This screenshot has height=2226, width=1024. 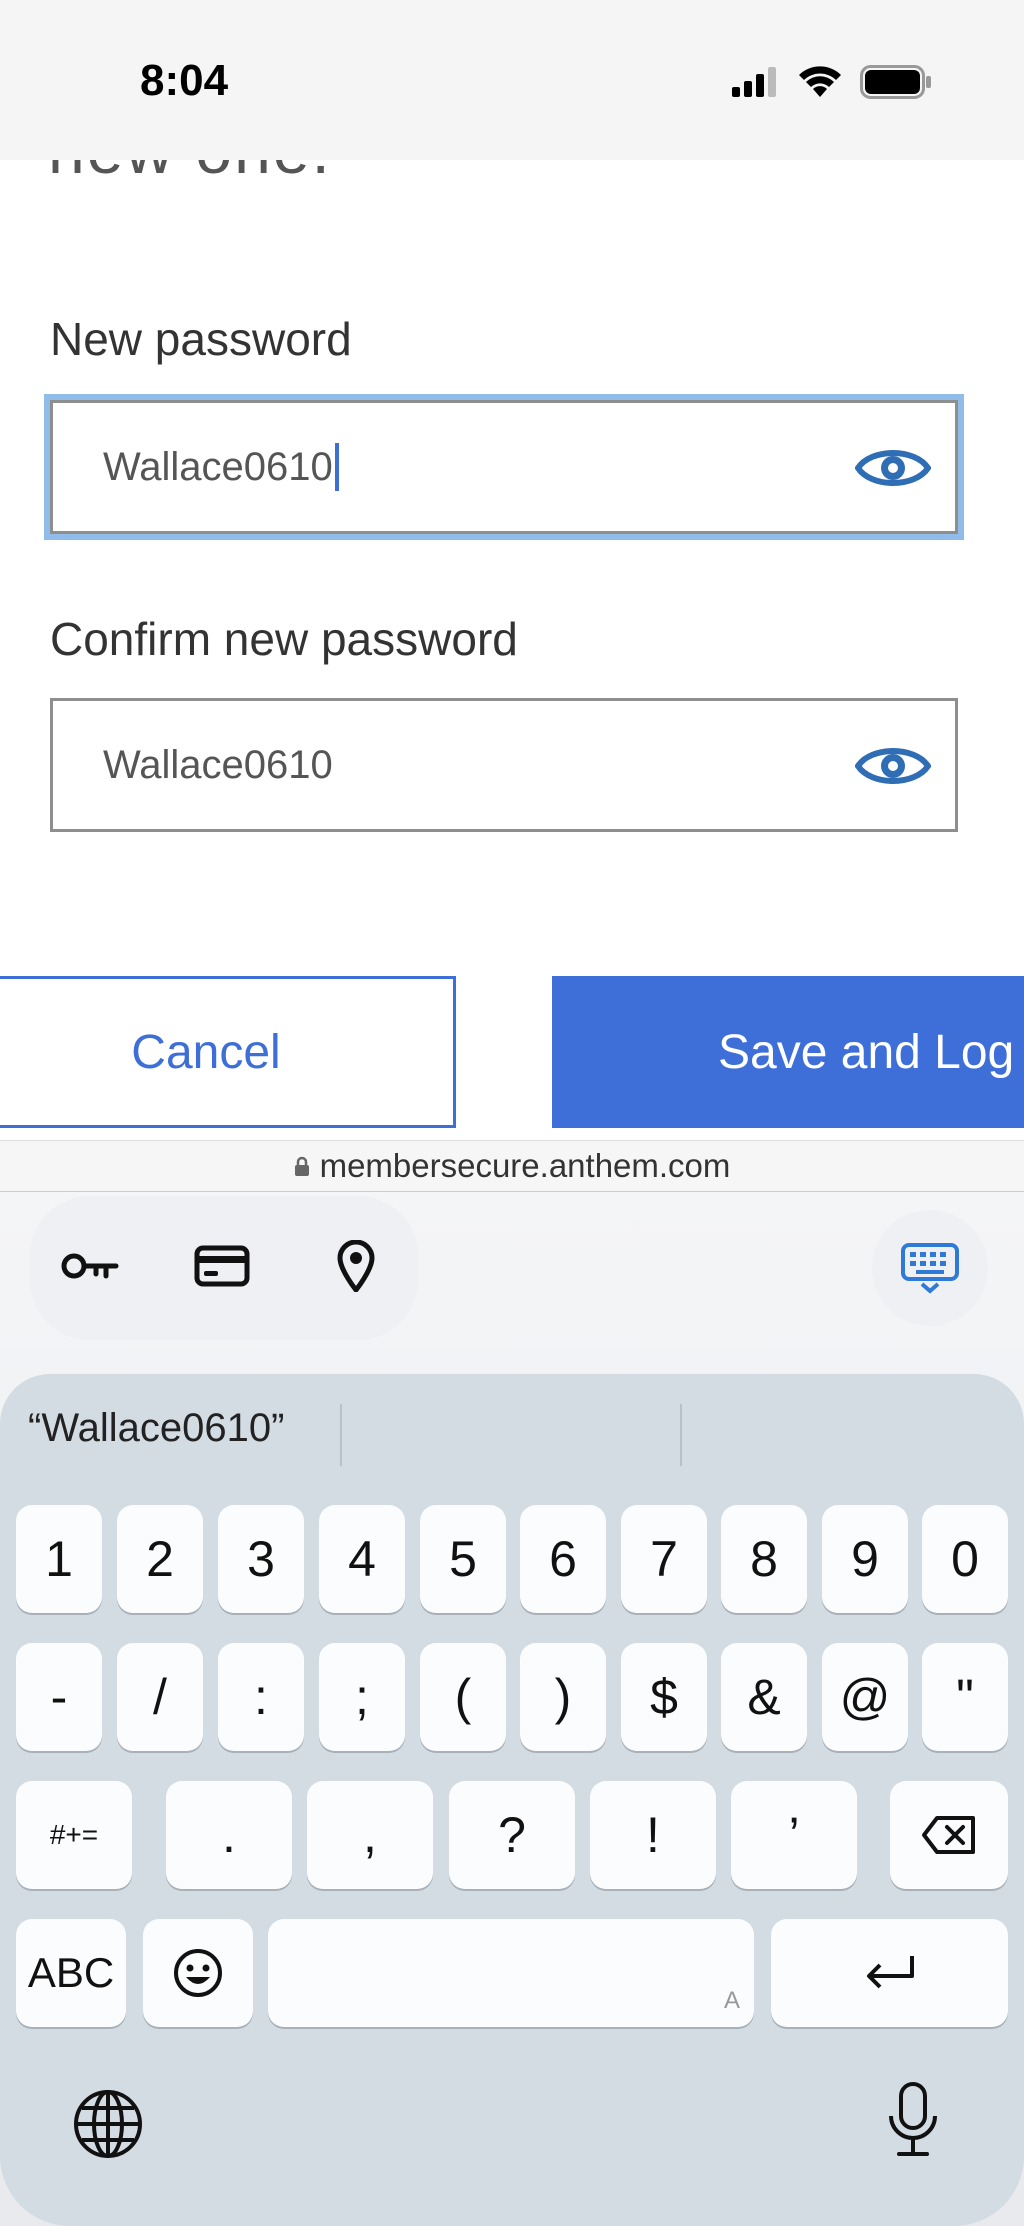 What do you see at coordinates (563, 1697) in the screenshot?
I see `key-close-paren: )` at bounding box center [563, 1697].